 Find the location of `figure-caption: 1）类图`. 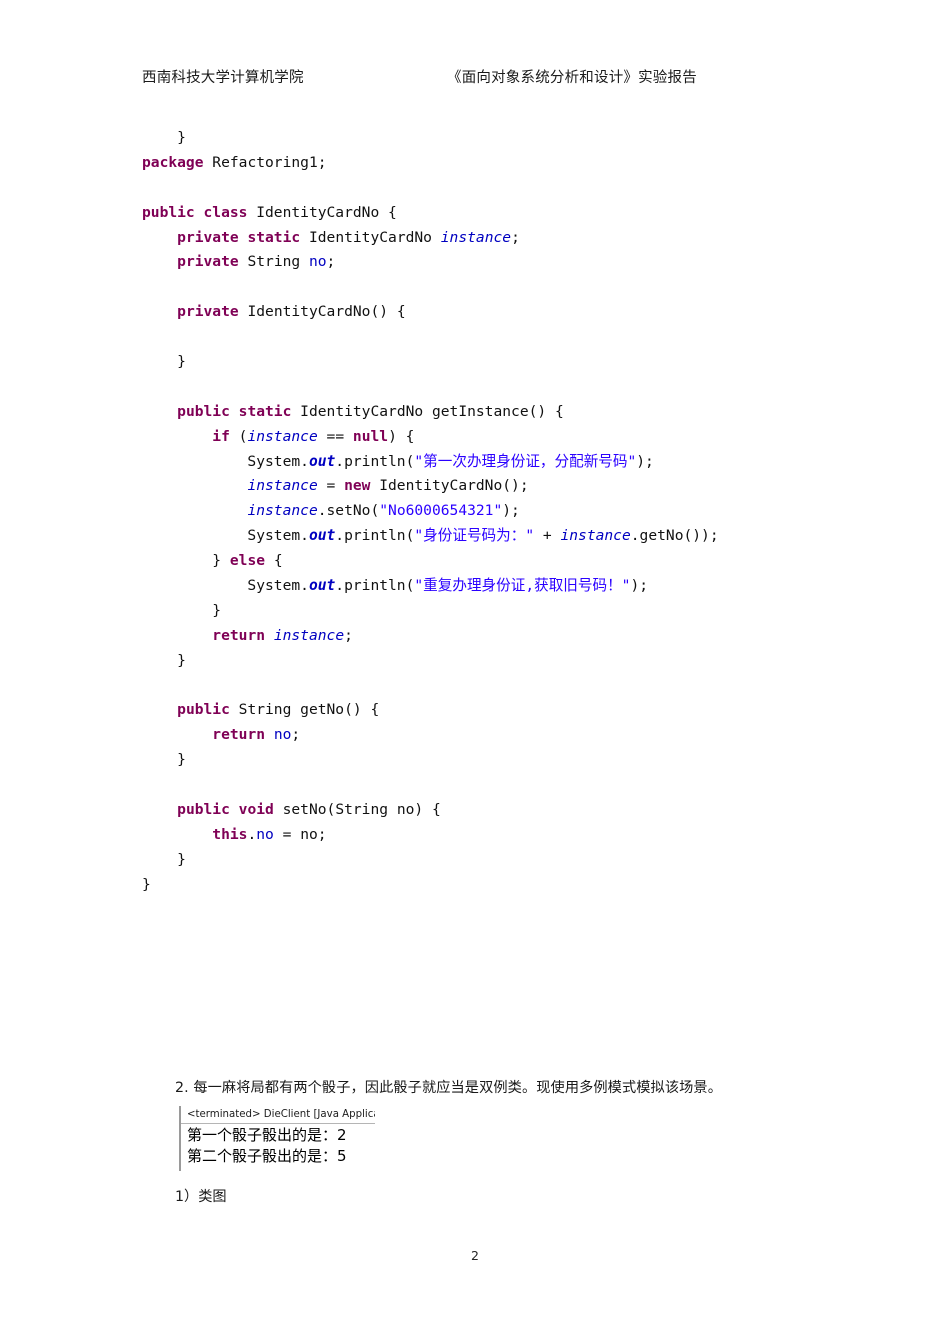

figure-caption: 1）类图 is located at coordinates (201, 1197).